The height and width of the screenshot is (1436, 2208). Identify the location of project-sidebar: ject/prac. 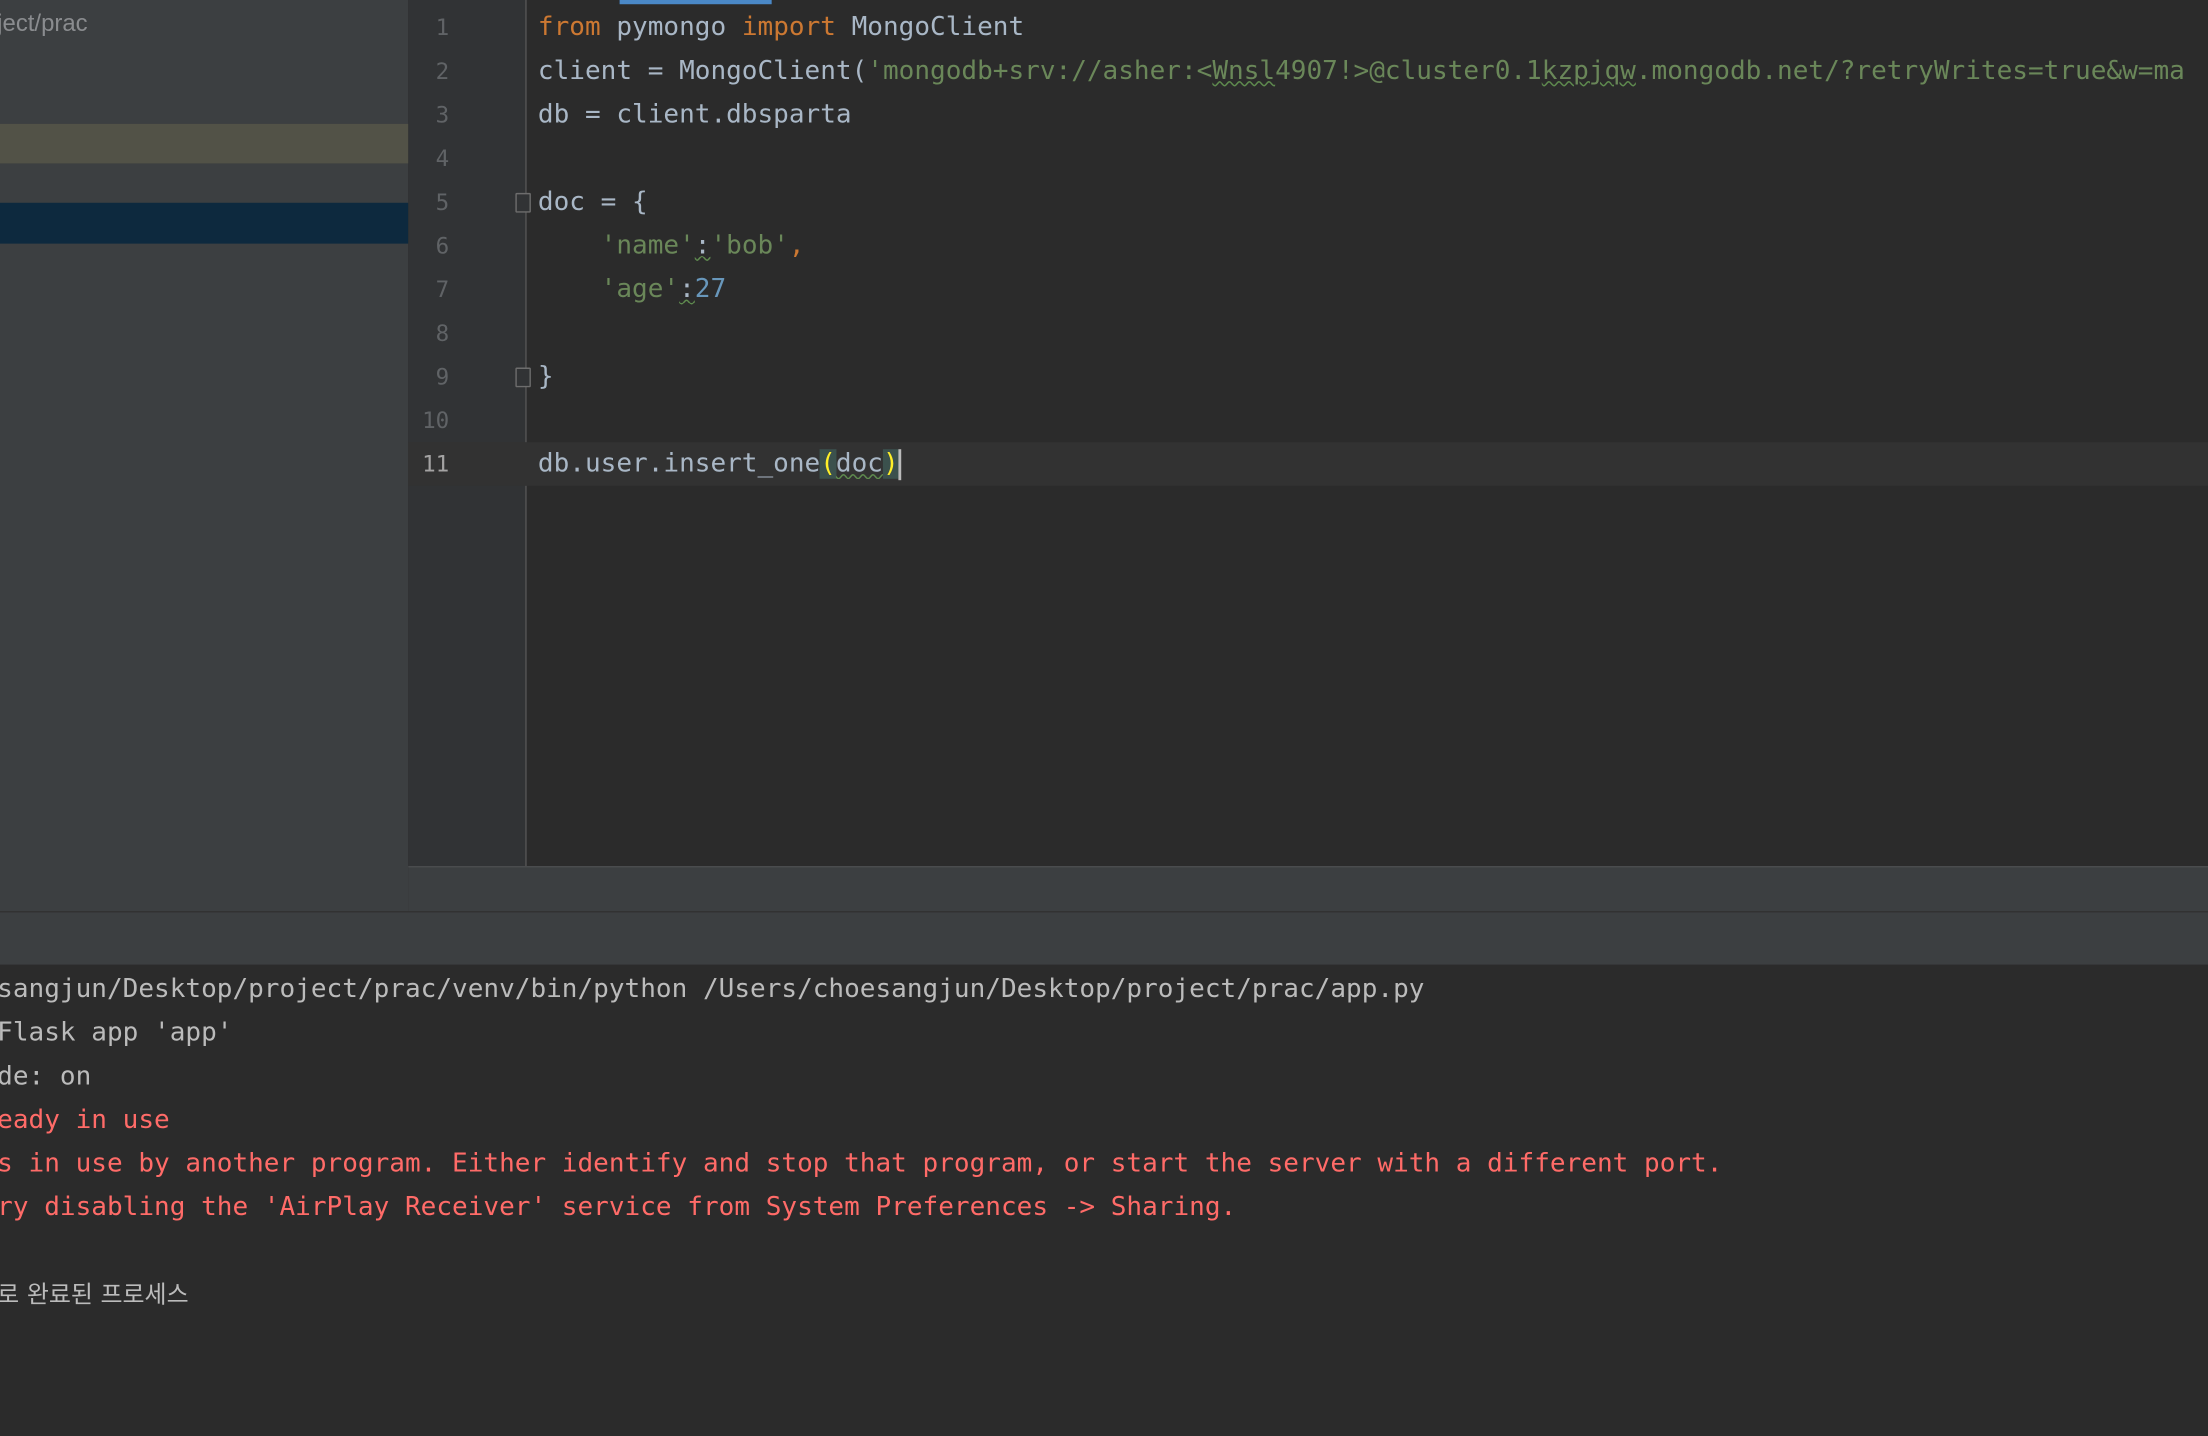
(204, 456).